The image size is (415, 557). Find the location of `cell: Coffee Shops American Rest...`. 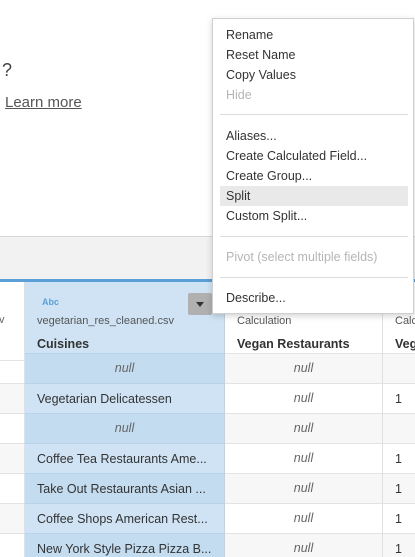

cell: Coffee Shops American Rest... is located at coordinates (122, 519).